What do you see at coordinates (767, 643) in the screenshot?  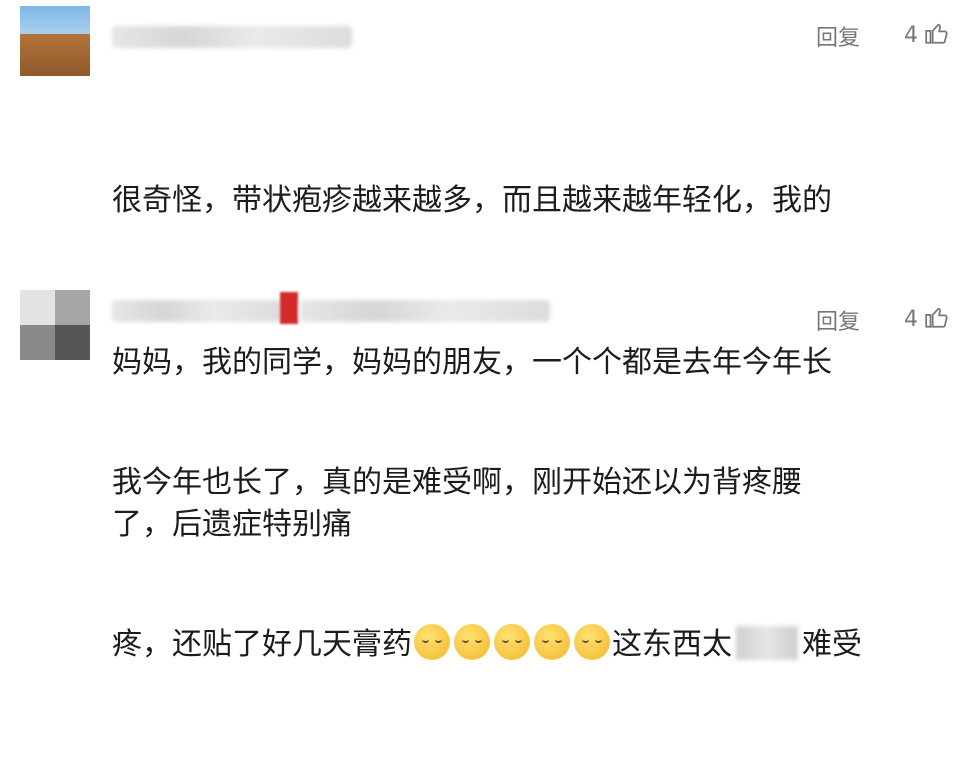 I see `censor-blur` at bounding box center [767, 643].